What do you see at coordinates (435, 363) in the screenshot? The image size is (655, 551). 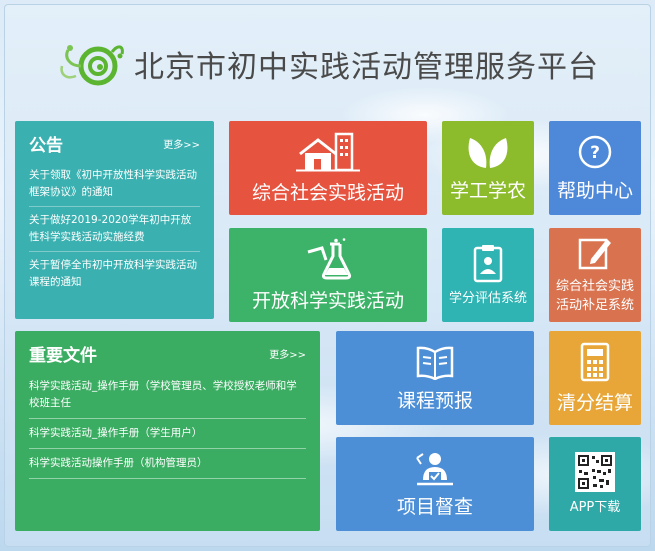 I see `book-icon` at bounding box center [435, 363].